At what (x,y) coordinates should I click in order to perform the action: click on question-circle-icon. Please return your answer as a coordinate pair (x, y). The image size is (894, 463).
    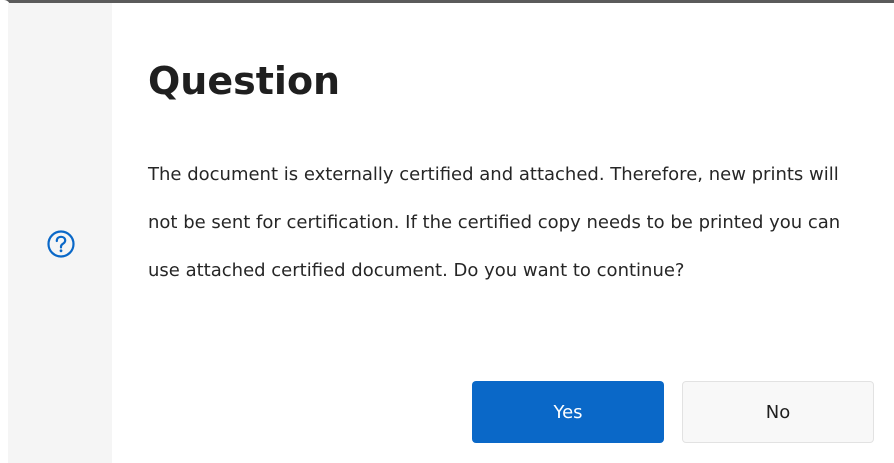
    Looking at the image, I should click on (61, 244).